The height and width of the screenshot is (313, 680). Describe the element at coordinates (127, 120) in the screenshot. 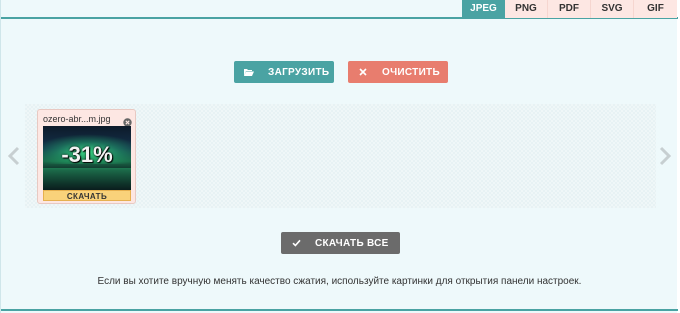

I see `close-circle-icon` at that location.